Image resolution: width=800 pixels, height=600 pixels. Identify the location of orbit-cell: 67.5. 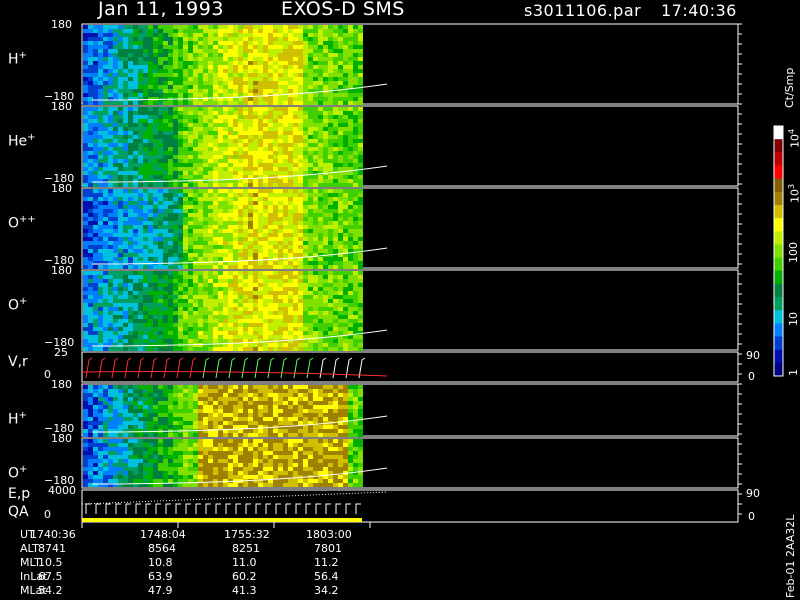
(50, 576).